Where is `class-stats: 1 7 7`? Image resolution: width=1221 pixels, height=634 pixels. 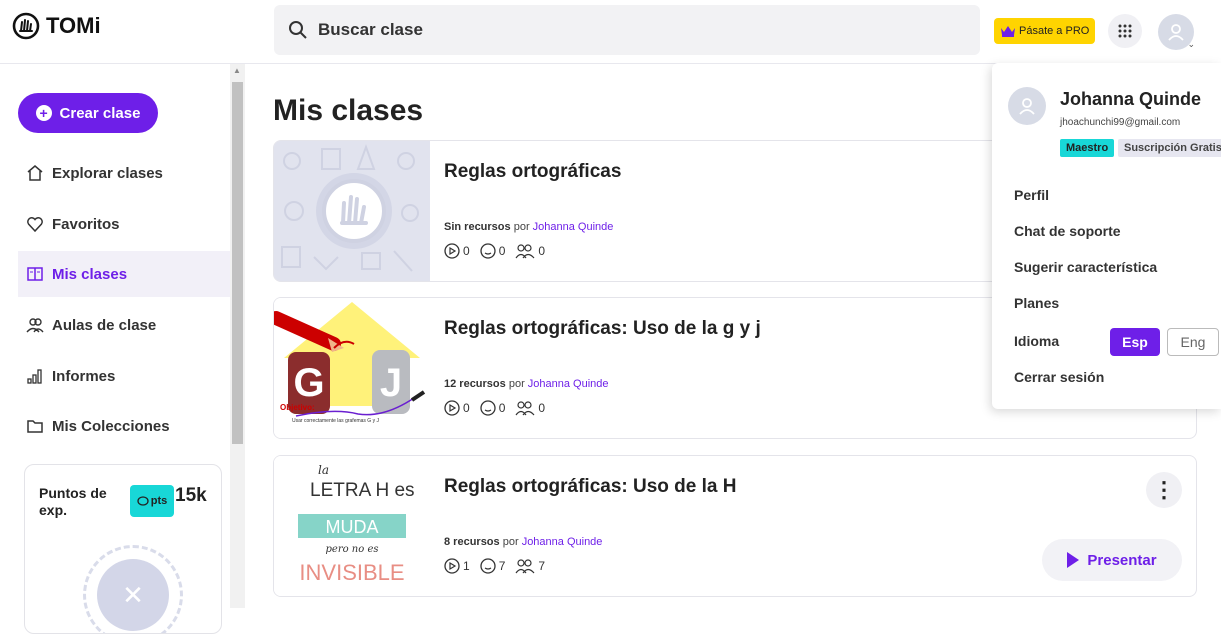 class-stats: 1 7 7 is located at coordinates (494, 566).